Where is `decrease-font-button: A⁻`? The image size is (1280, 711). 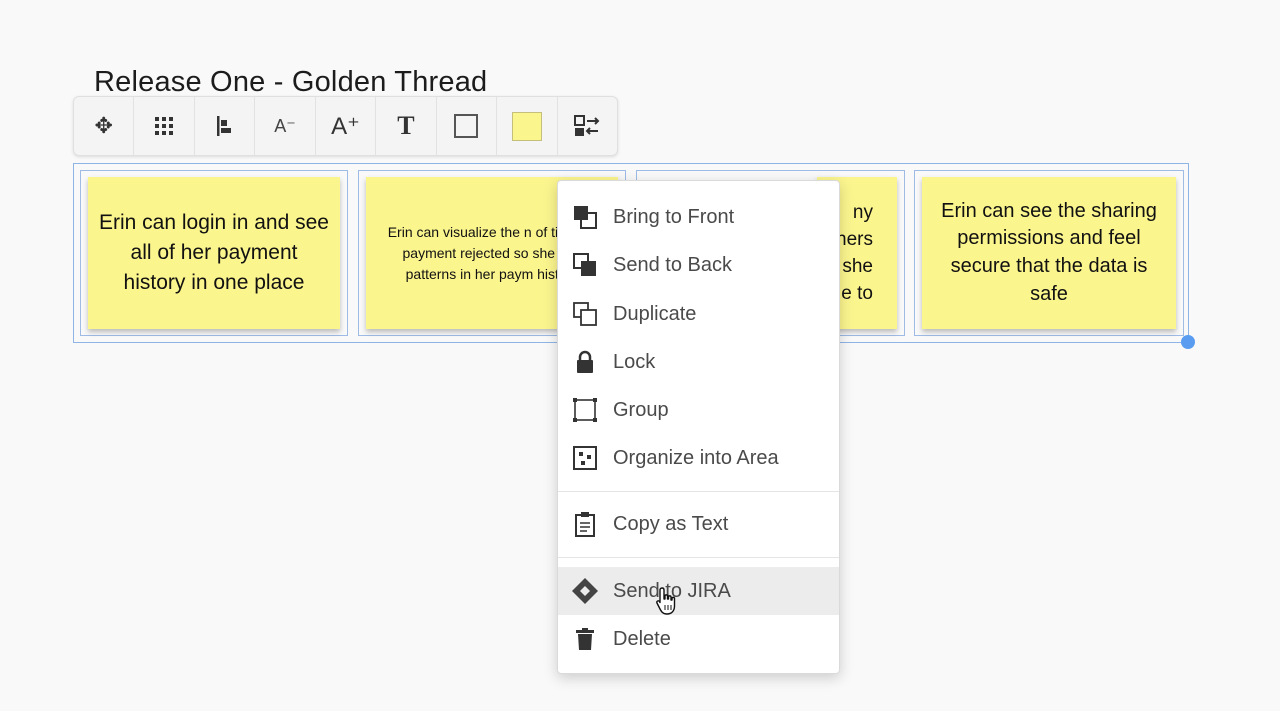 decrease-font-button: A⁻ is located at coordinates (285, 126).